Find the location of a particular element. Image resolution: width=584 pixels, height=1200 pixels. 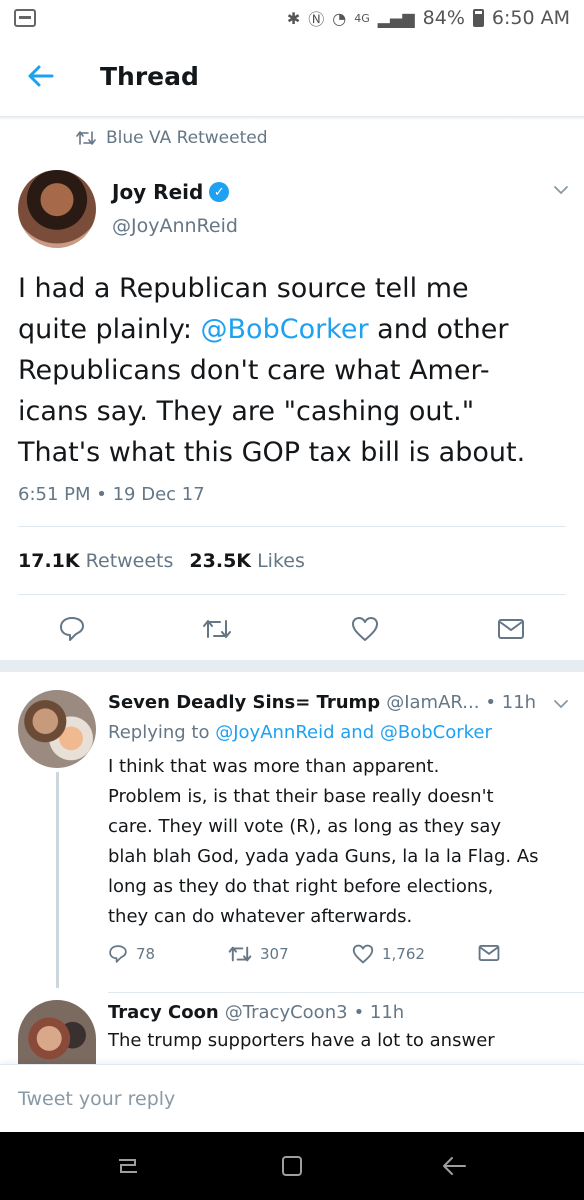

retweet-button: 307 is located at coordinates (258, 954).